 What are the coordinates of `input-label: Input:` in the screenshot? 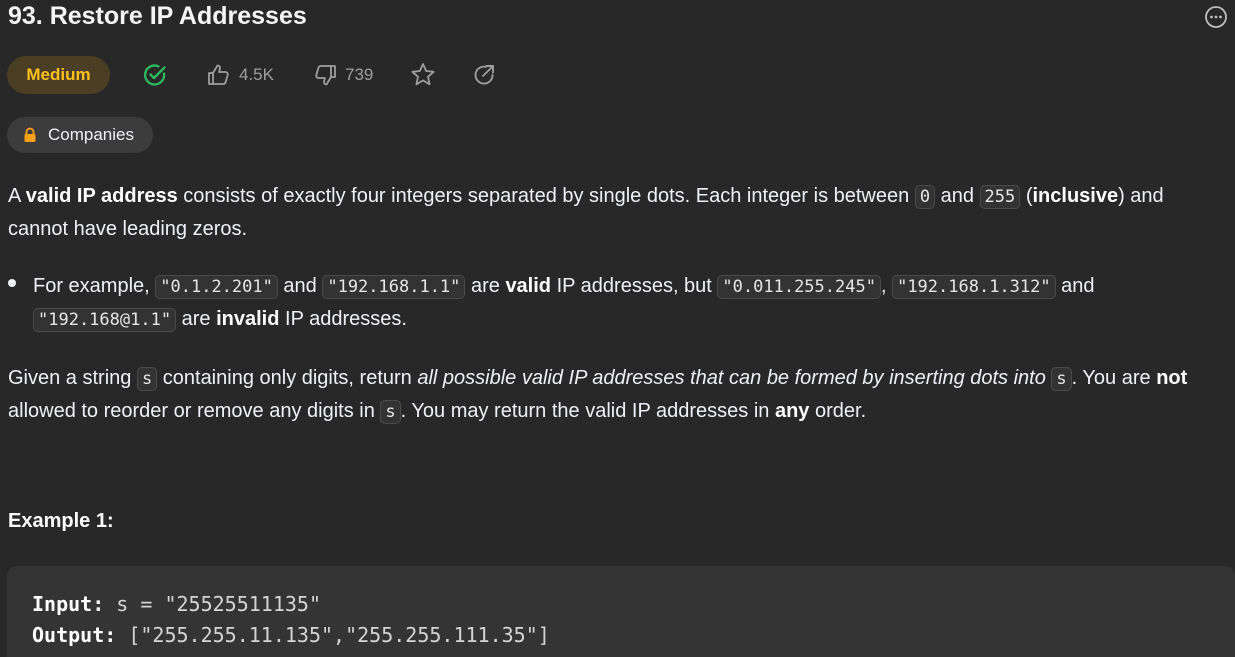 It's located at (68, 604).